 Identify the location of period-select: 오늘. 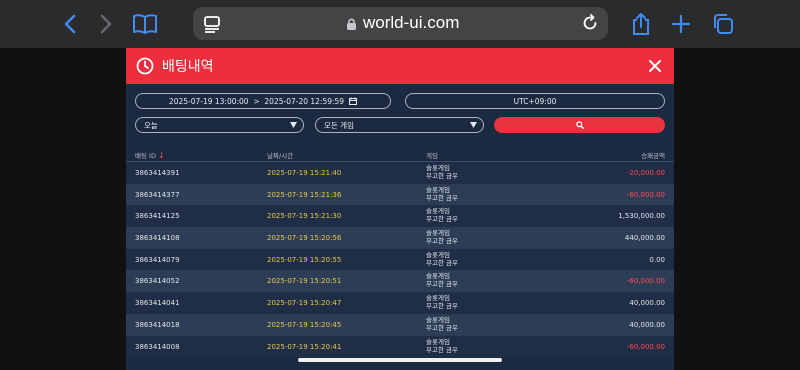
(219, 125).